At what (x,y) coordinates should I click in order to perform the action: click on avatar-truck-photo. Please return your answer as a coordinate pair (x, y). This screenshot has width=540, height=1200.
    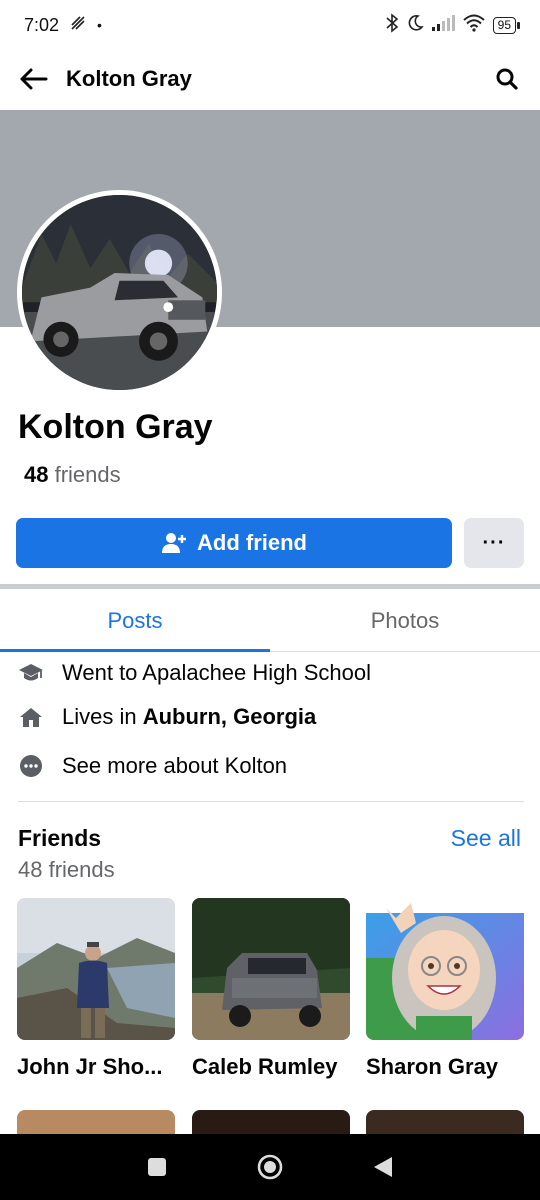
    Looking at the image, I should click on (119, 292).